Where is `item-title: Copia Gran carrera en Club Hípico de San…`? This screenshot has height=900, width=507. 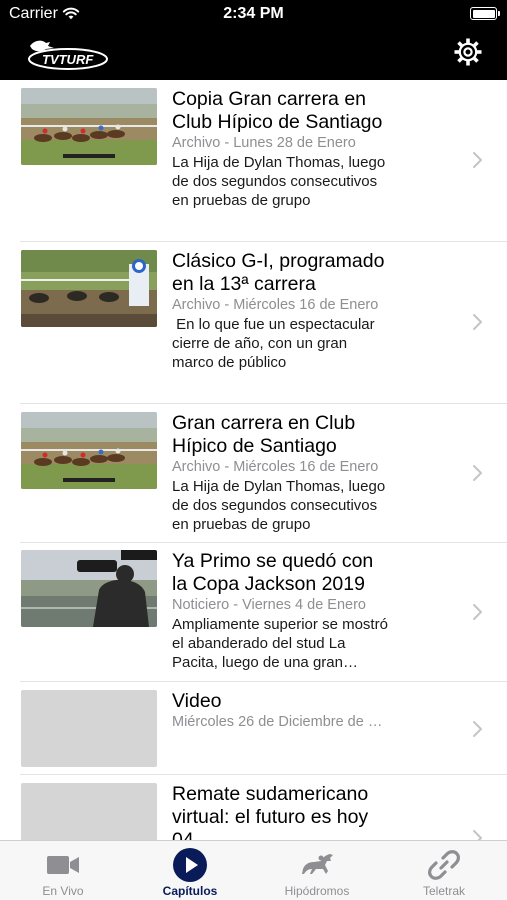
item-title: Copia Gran carrera en Club Hípico de San… is located at coordinates (277, 110).